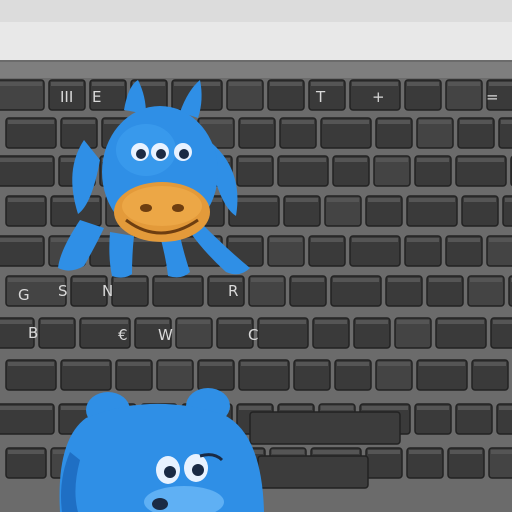 This screenshot has height=512, width=512. I want to click on top-shadow, so click(256, 11).